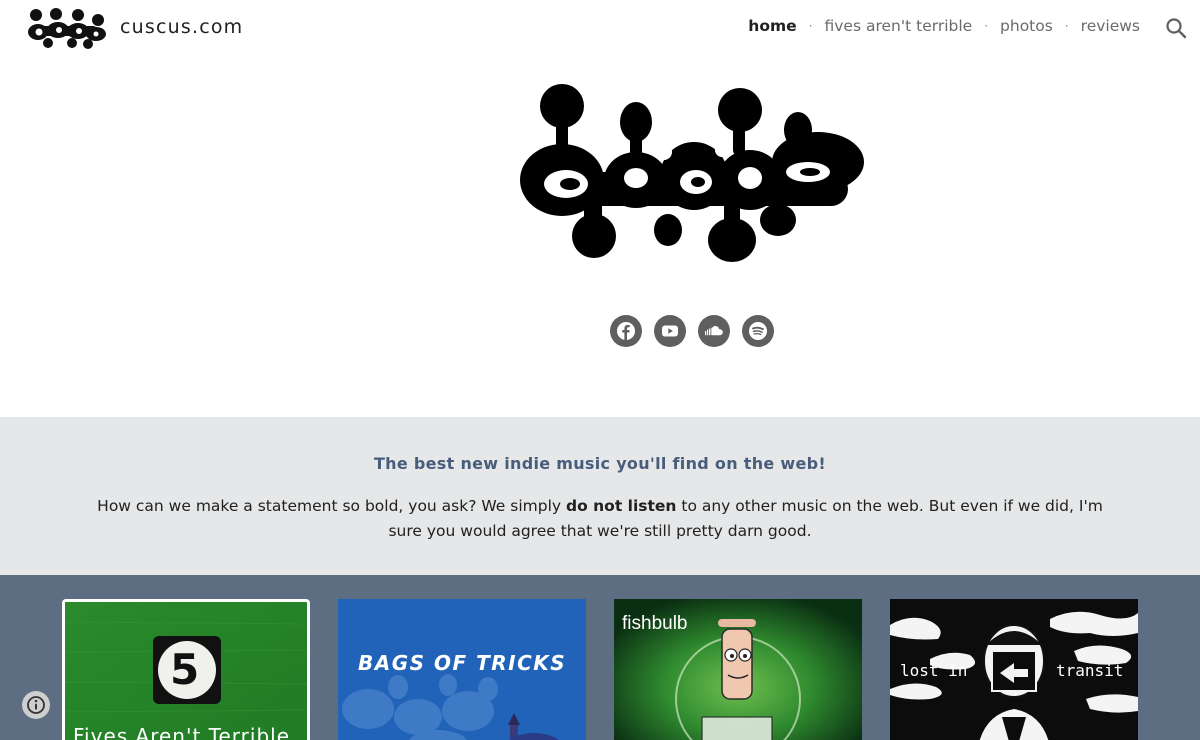 The width and height of the screenshot is (1200, 740). Describe the element at coordinates (462, 663) in the screenshot. I see `album-title: BAGS OF TRICKS` at that location.